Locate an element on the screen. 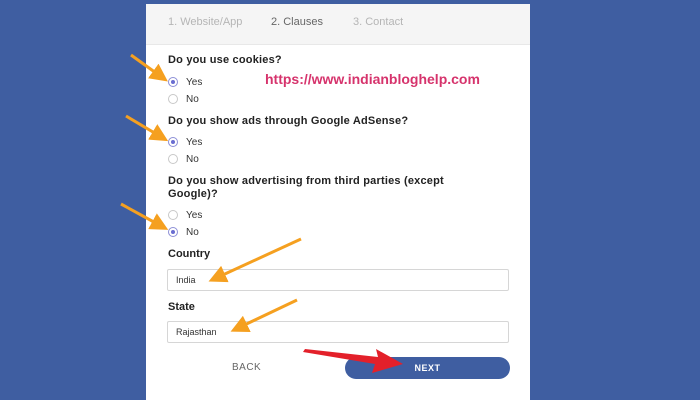 The image size is (700, 400). state-label: State is located at coordinates (181, 307).